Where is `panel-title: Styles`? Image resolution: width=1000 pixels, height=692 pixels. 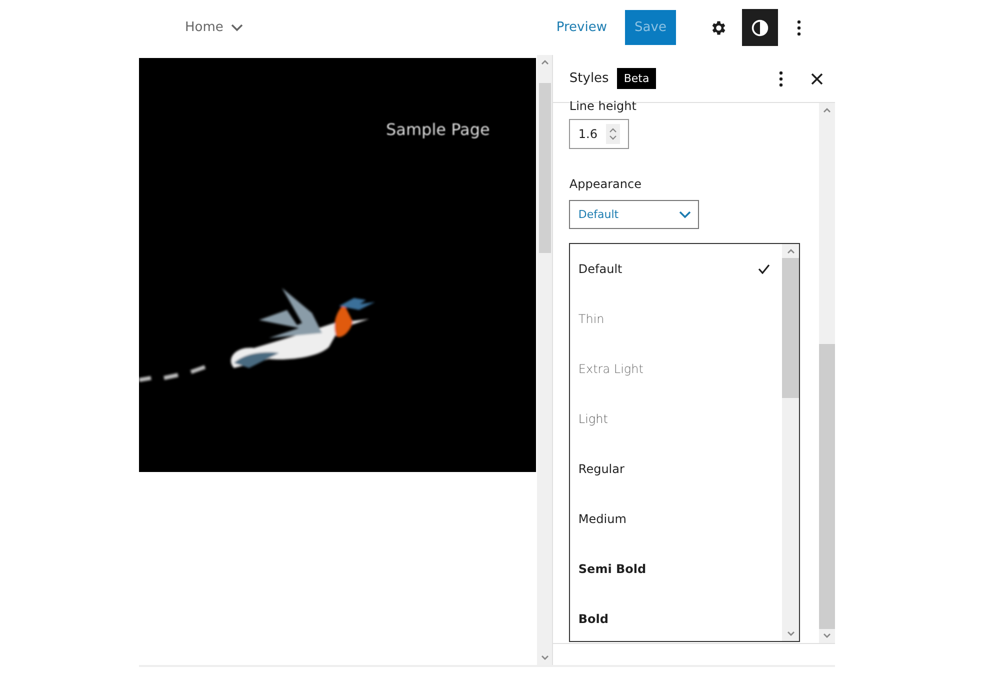 panel-title: Styles is located at coordinates (589, 78).